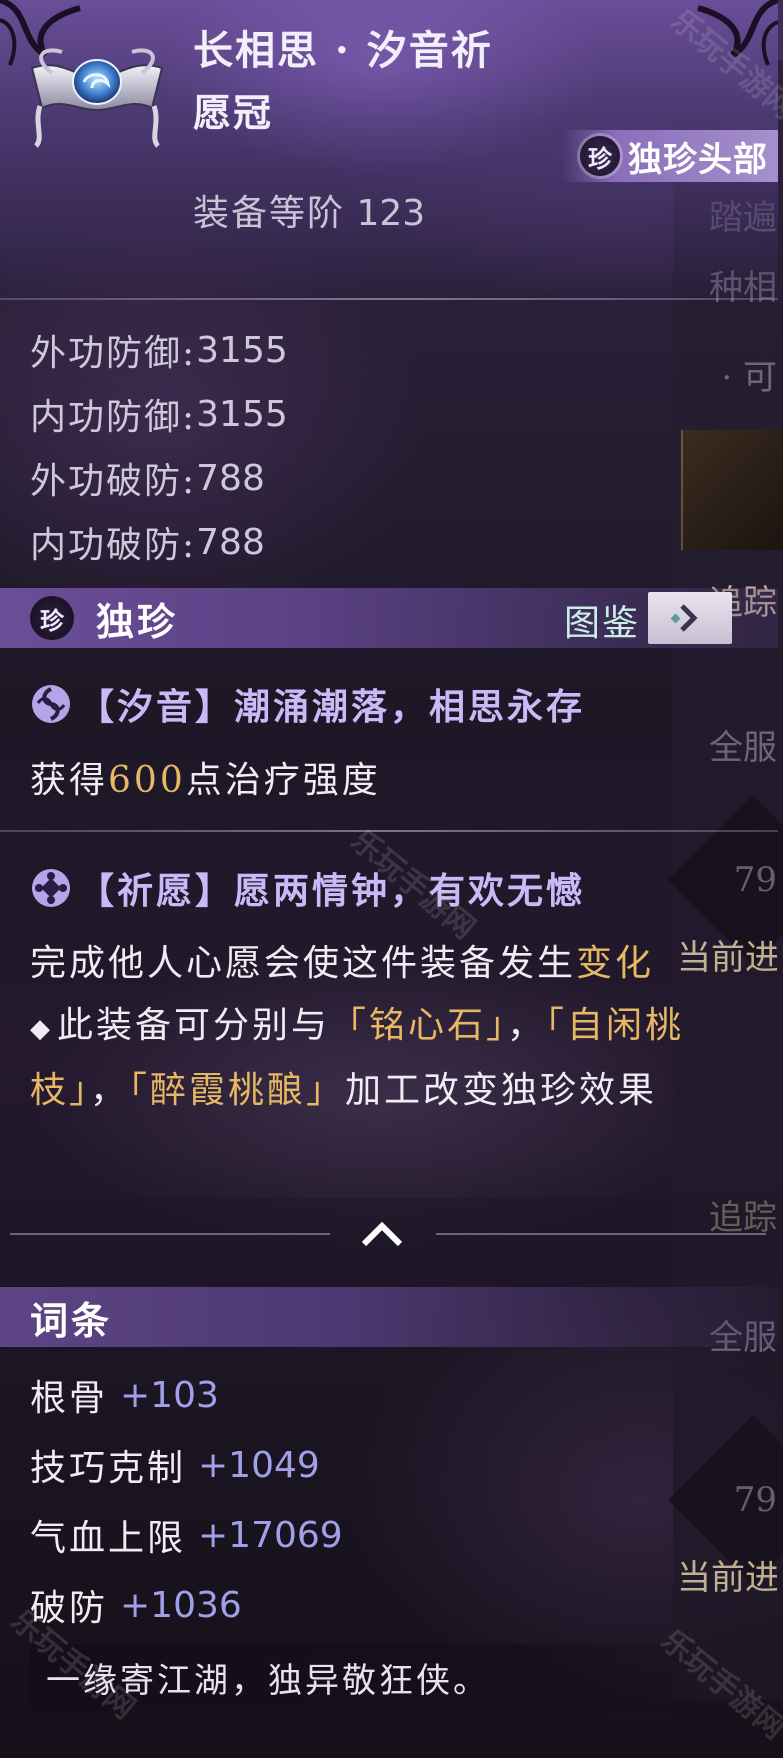 This screenshot has width=783, height=1758. What do you see at coordinates (388, 1677) in the screenshot?
I see `flavor-text: 一缘寄江湖，独异敬狂侠。` at bounding box center [388, 1677].